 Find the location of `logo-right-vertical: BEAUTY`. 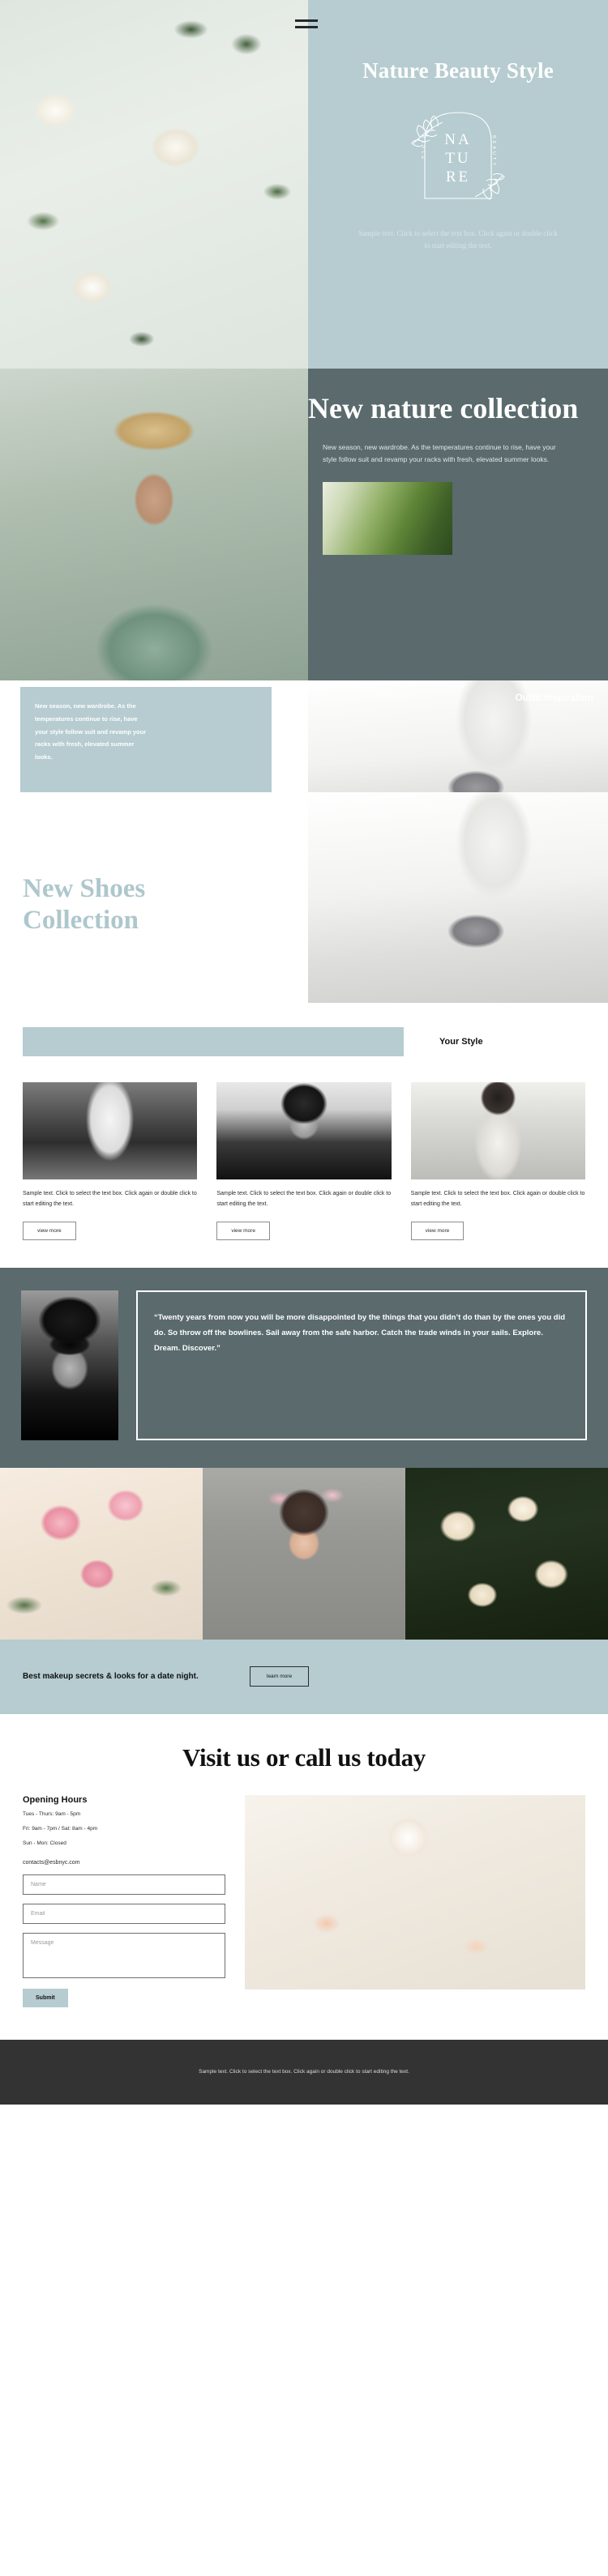

logo-right-vertical: BEAUTY is located at coordinates (493, 151).